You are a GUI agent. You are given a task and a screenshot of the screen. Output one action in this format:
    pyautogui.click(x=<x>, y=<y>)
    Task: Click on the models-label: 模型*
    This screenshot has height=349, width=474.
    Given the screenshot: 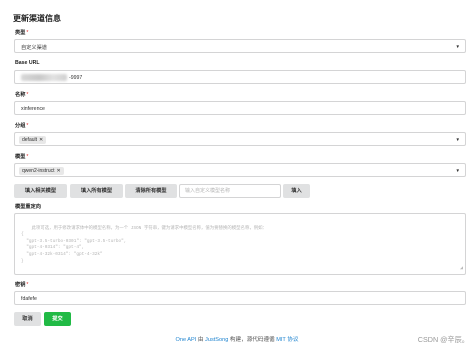 What is the action you would take?
    pyautogui.click(x=22, y=157)
    